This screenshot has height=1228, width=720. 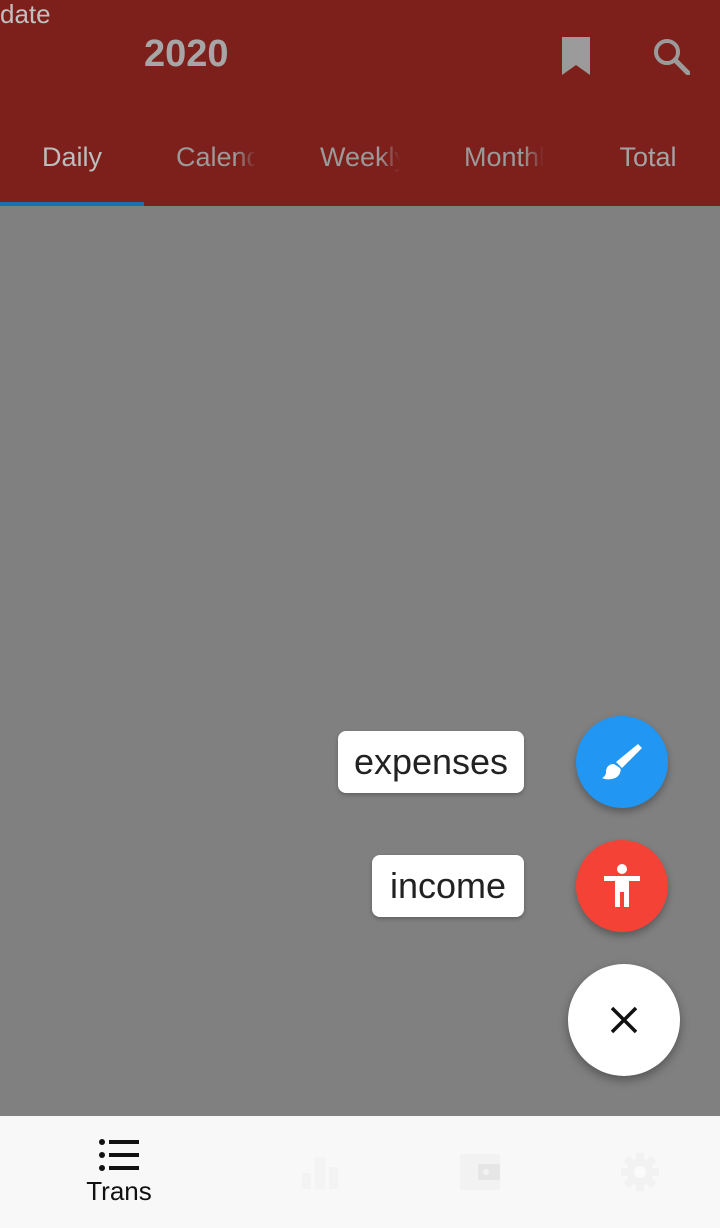 I want to click on tab-calendar: Calendar, so click(x=216, y=157).